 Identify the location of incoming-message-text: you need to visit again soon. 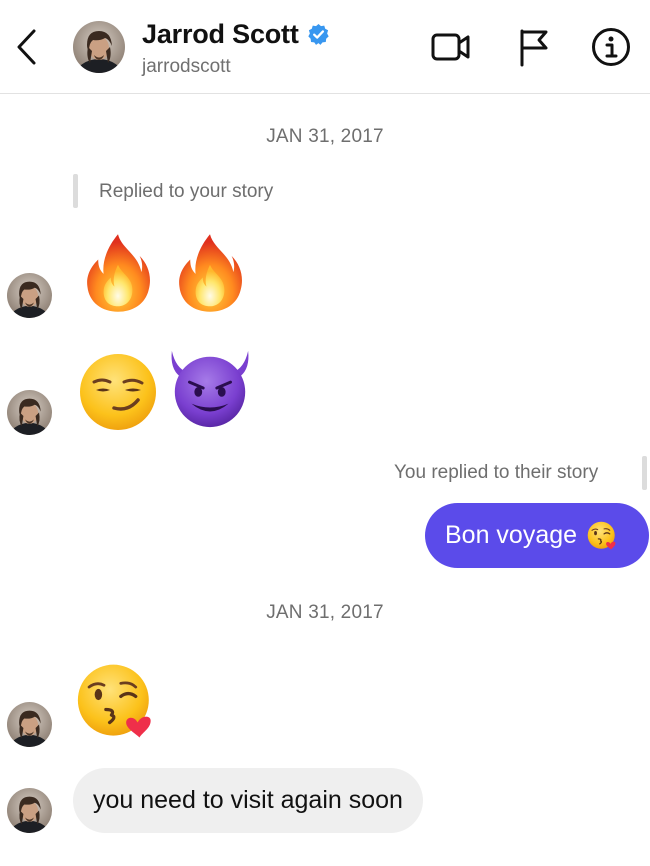
(248, 800).